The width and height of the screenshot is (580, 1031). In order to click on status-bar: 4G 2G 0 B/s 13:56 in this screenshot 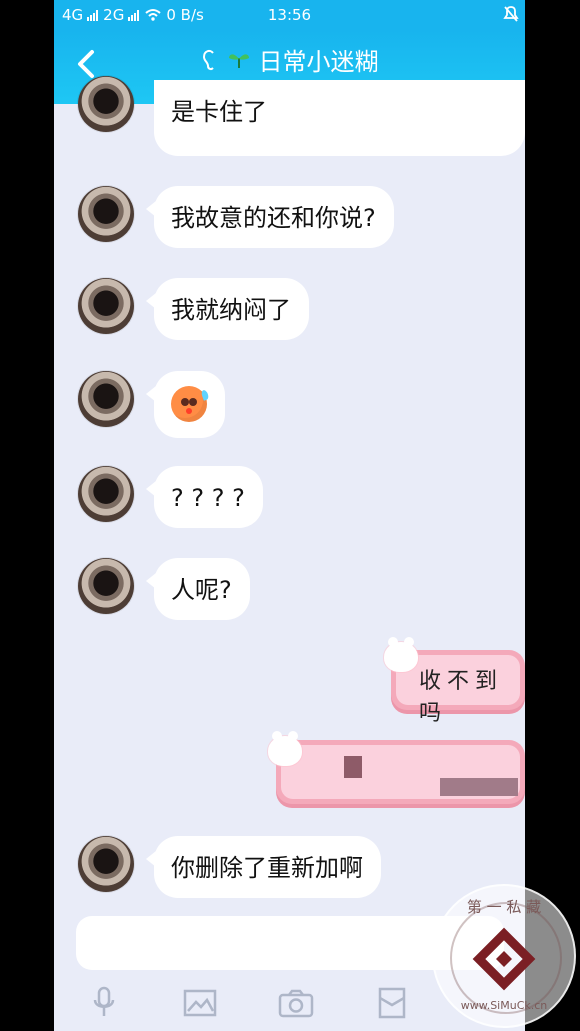, I will do `click(289, 15)`.